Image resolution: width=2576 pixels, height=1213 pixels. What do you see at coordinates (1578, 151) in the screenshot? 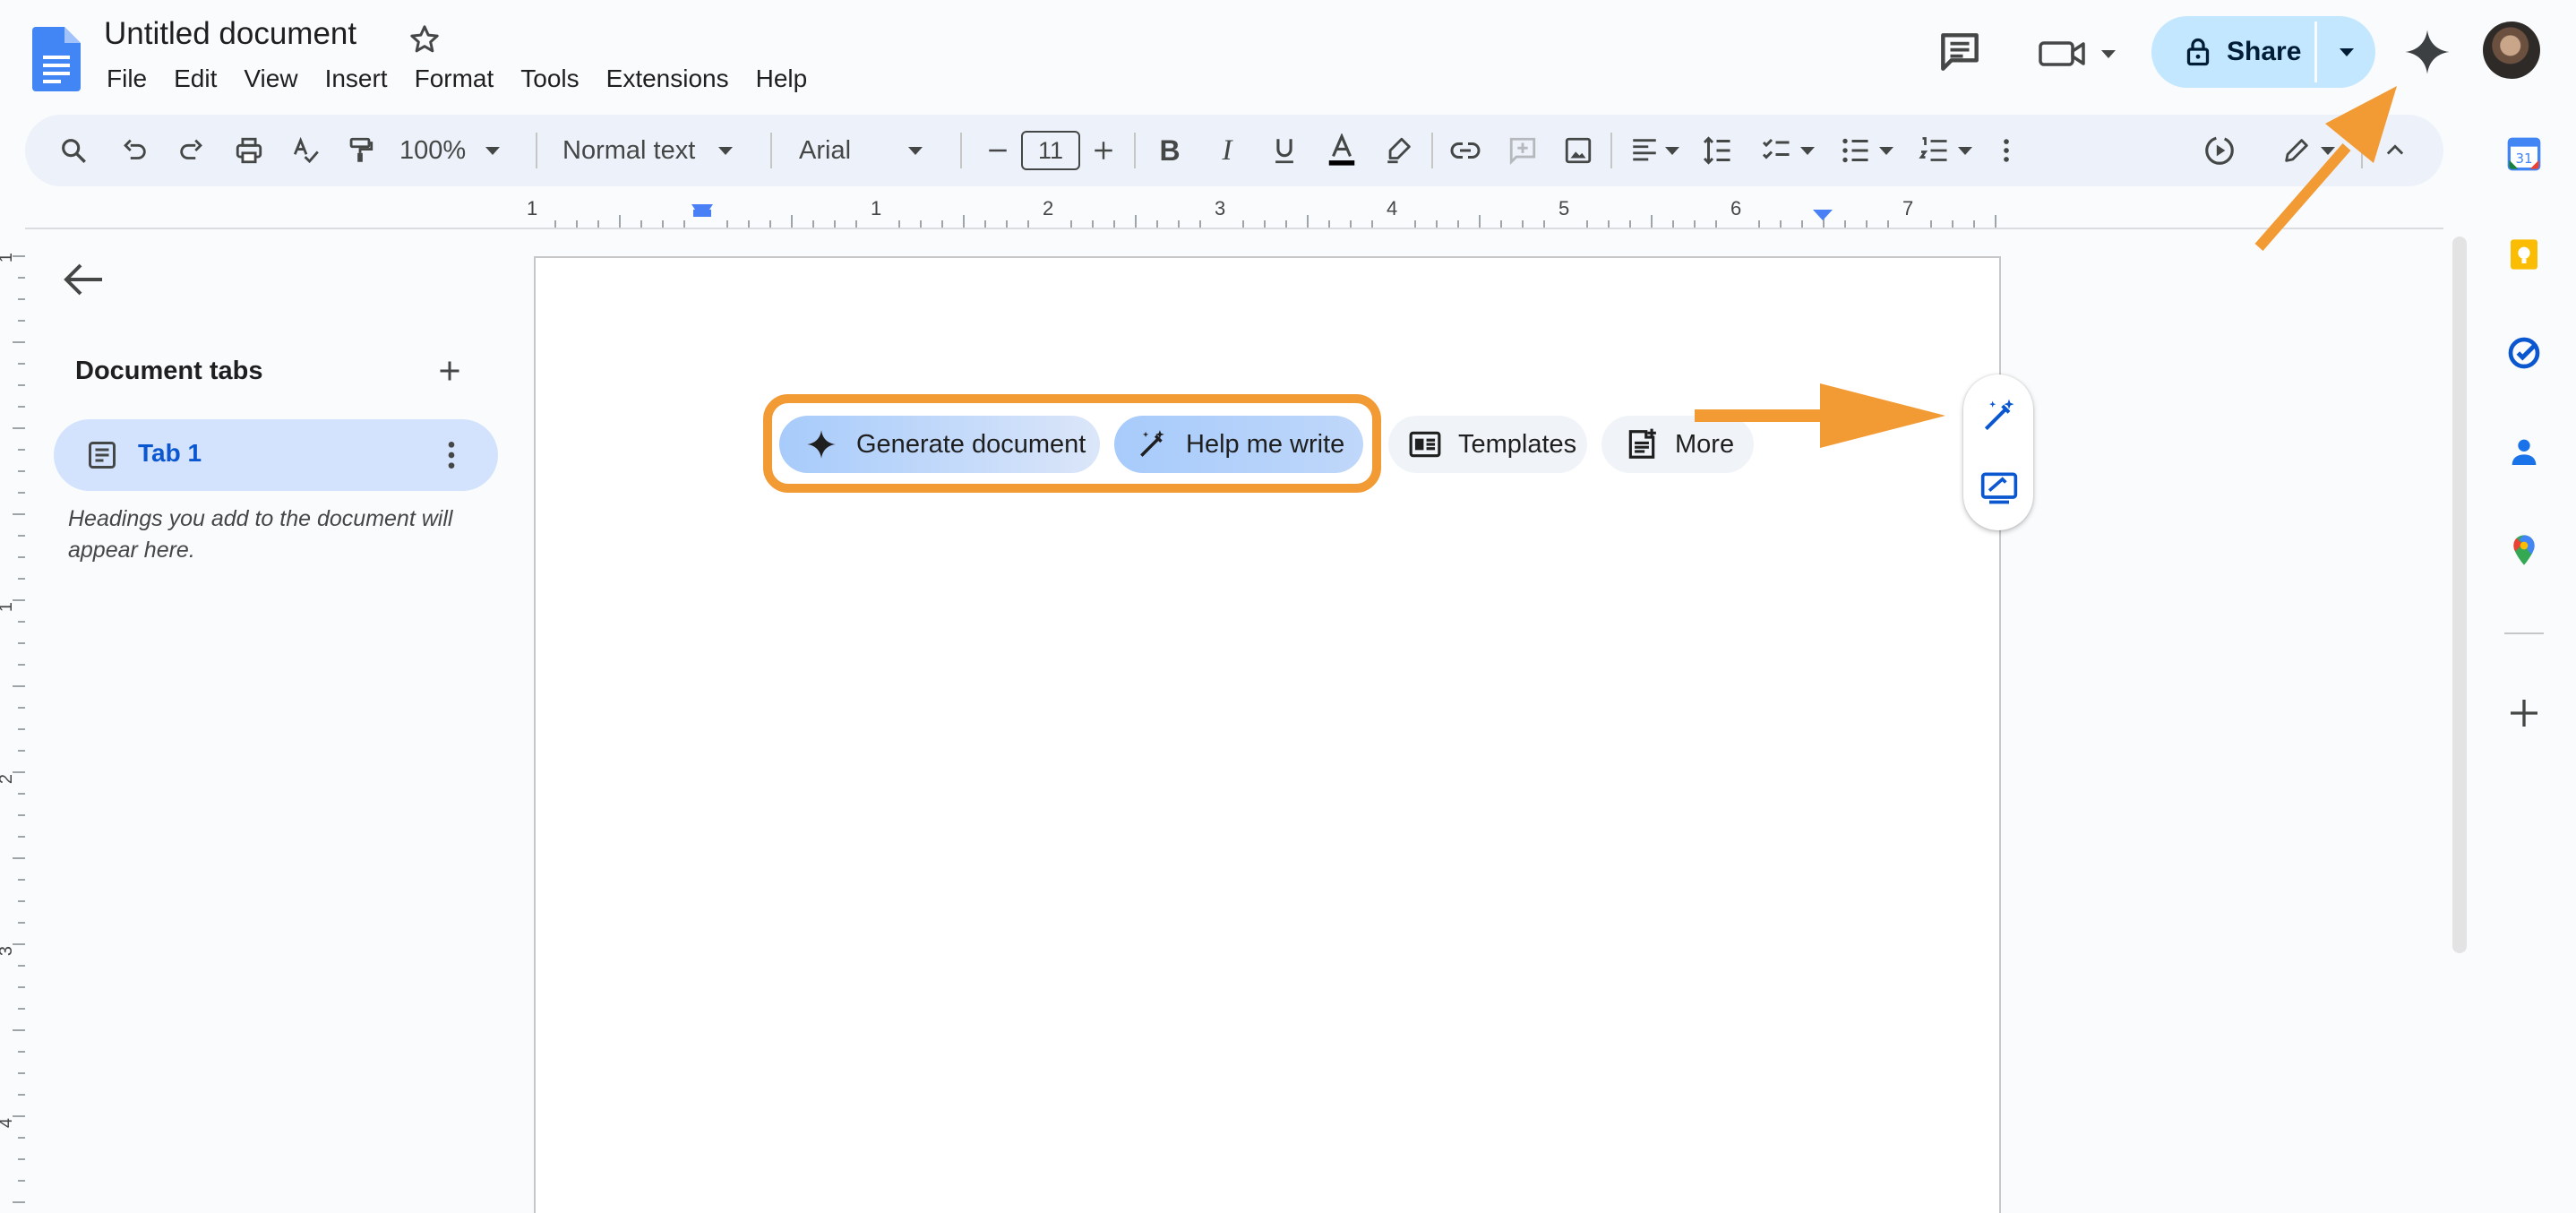
I see `image-icon` at bounding box center [1578, 151].